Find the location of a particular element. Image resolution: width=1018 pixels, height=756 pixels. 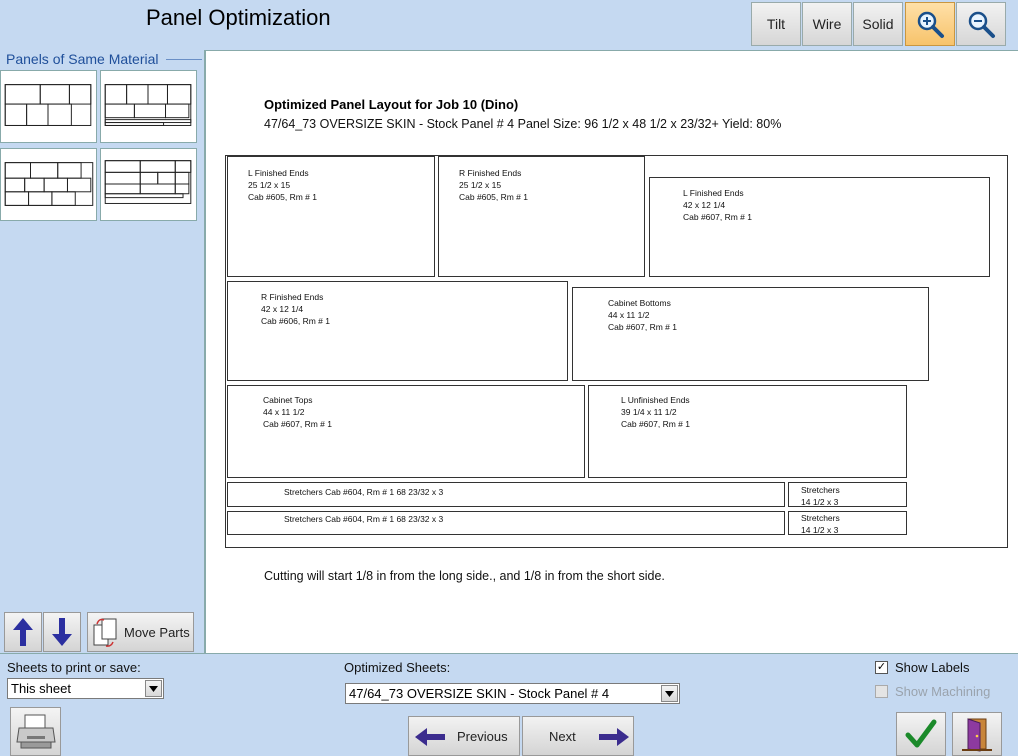

move-down-button is located at coordinates (62, 632).